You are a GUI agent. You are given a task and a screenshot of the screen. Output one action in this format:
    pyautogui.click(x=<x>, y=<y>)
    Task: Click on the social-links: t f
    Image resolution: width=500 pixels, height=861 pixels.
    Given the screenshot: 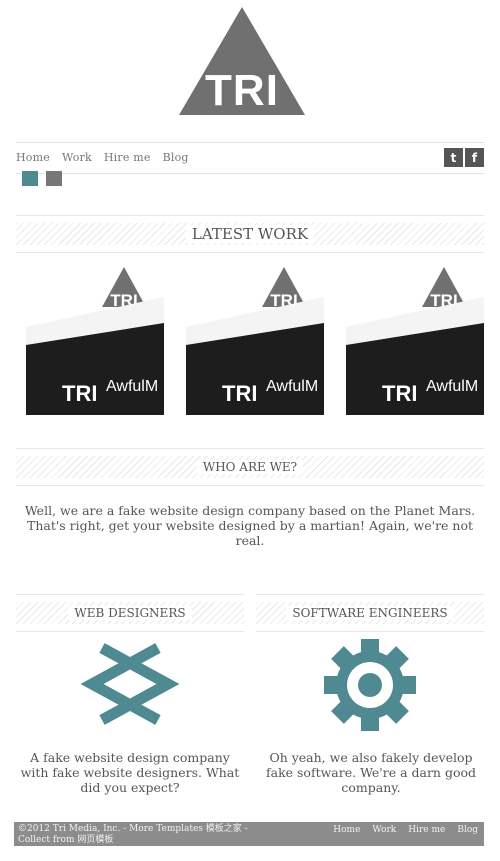 What is the action you would take?
    pyautogui.click(x=464, y=157)
    